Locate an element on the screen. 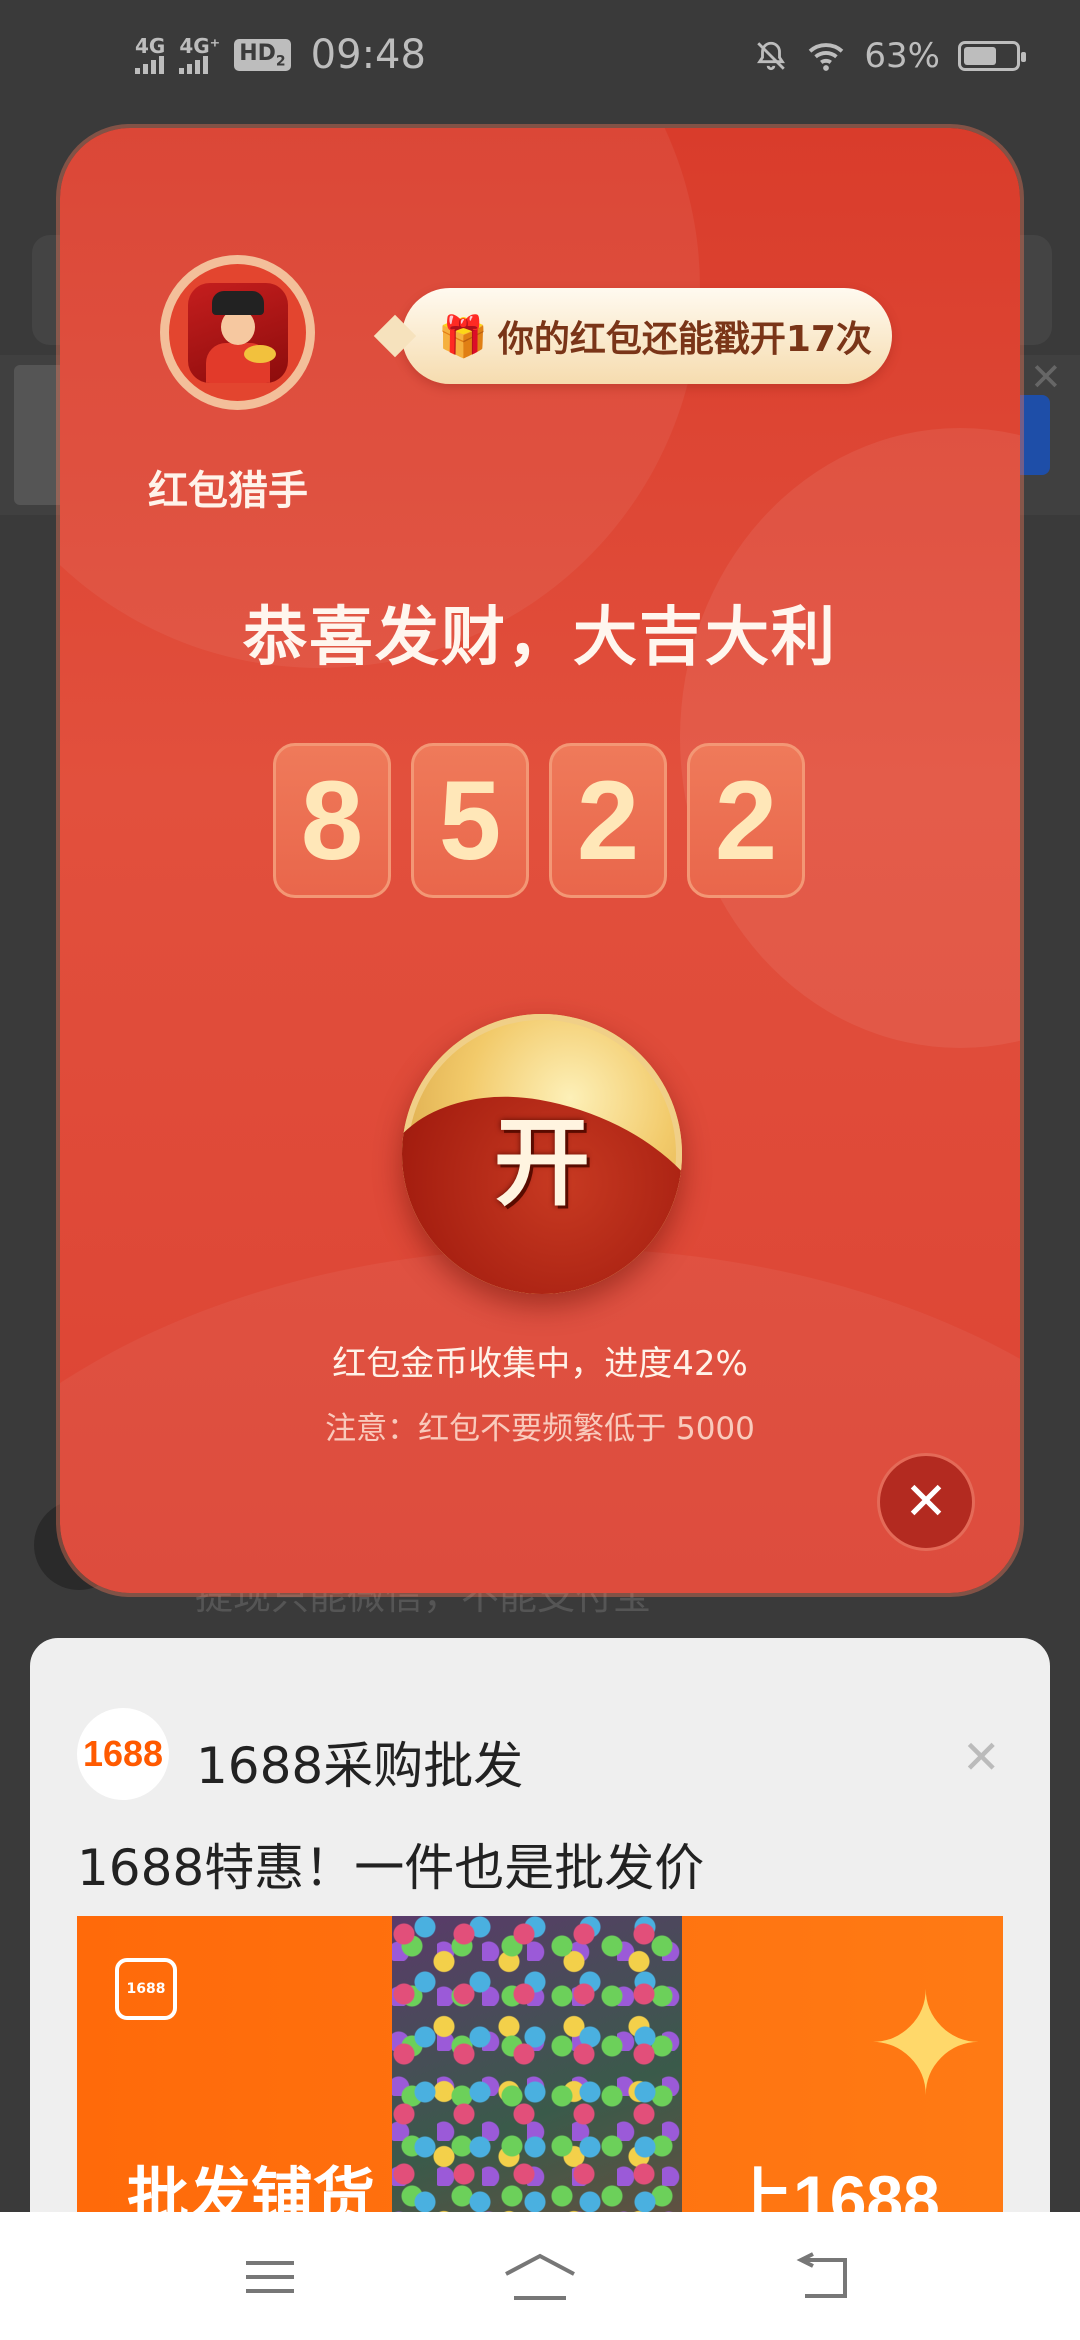  open-label: 开 is located at coordinates (542, 1162).